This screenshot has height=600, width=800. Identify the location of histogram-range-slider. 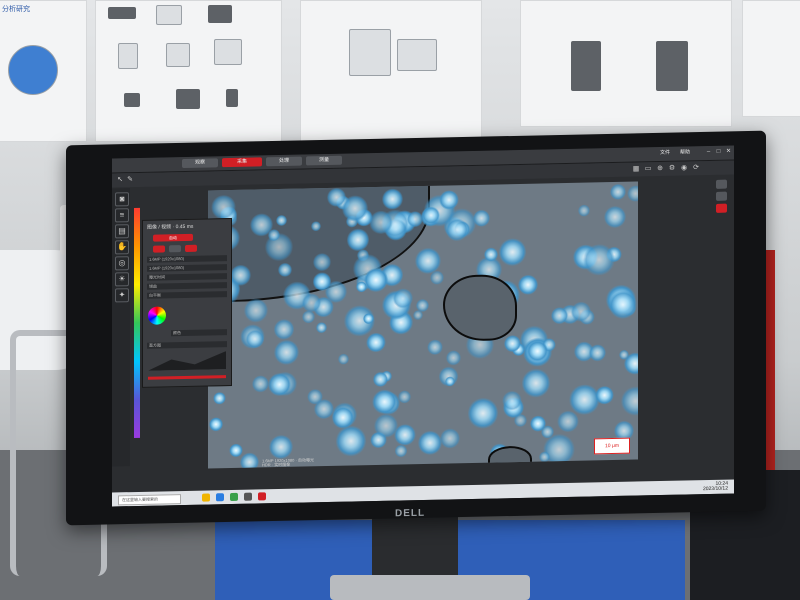
(187, 377).